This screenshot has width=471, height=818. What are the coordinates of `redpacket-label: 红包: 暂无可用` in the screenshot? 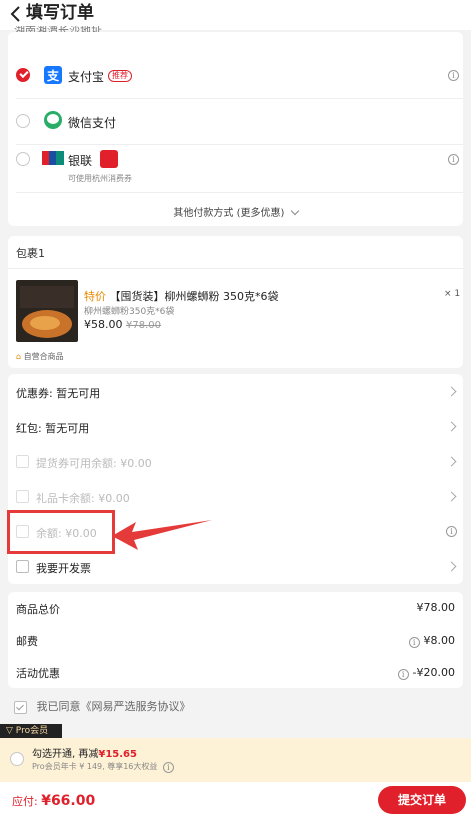 It's located at (53, 428).